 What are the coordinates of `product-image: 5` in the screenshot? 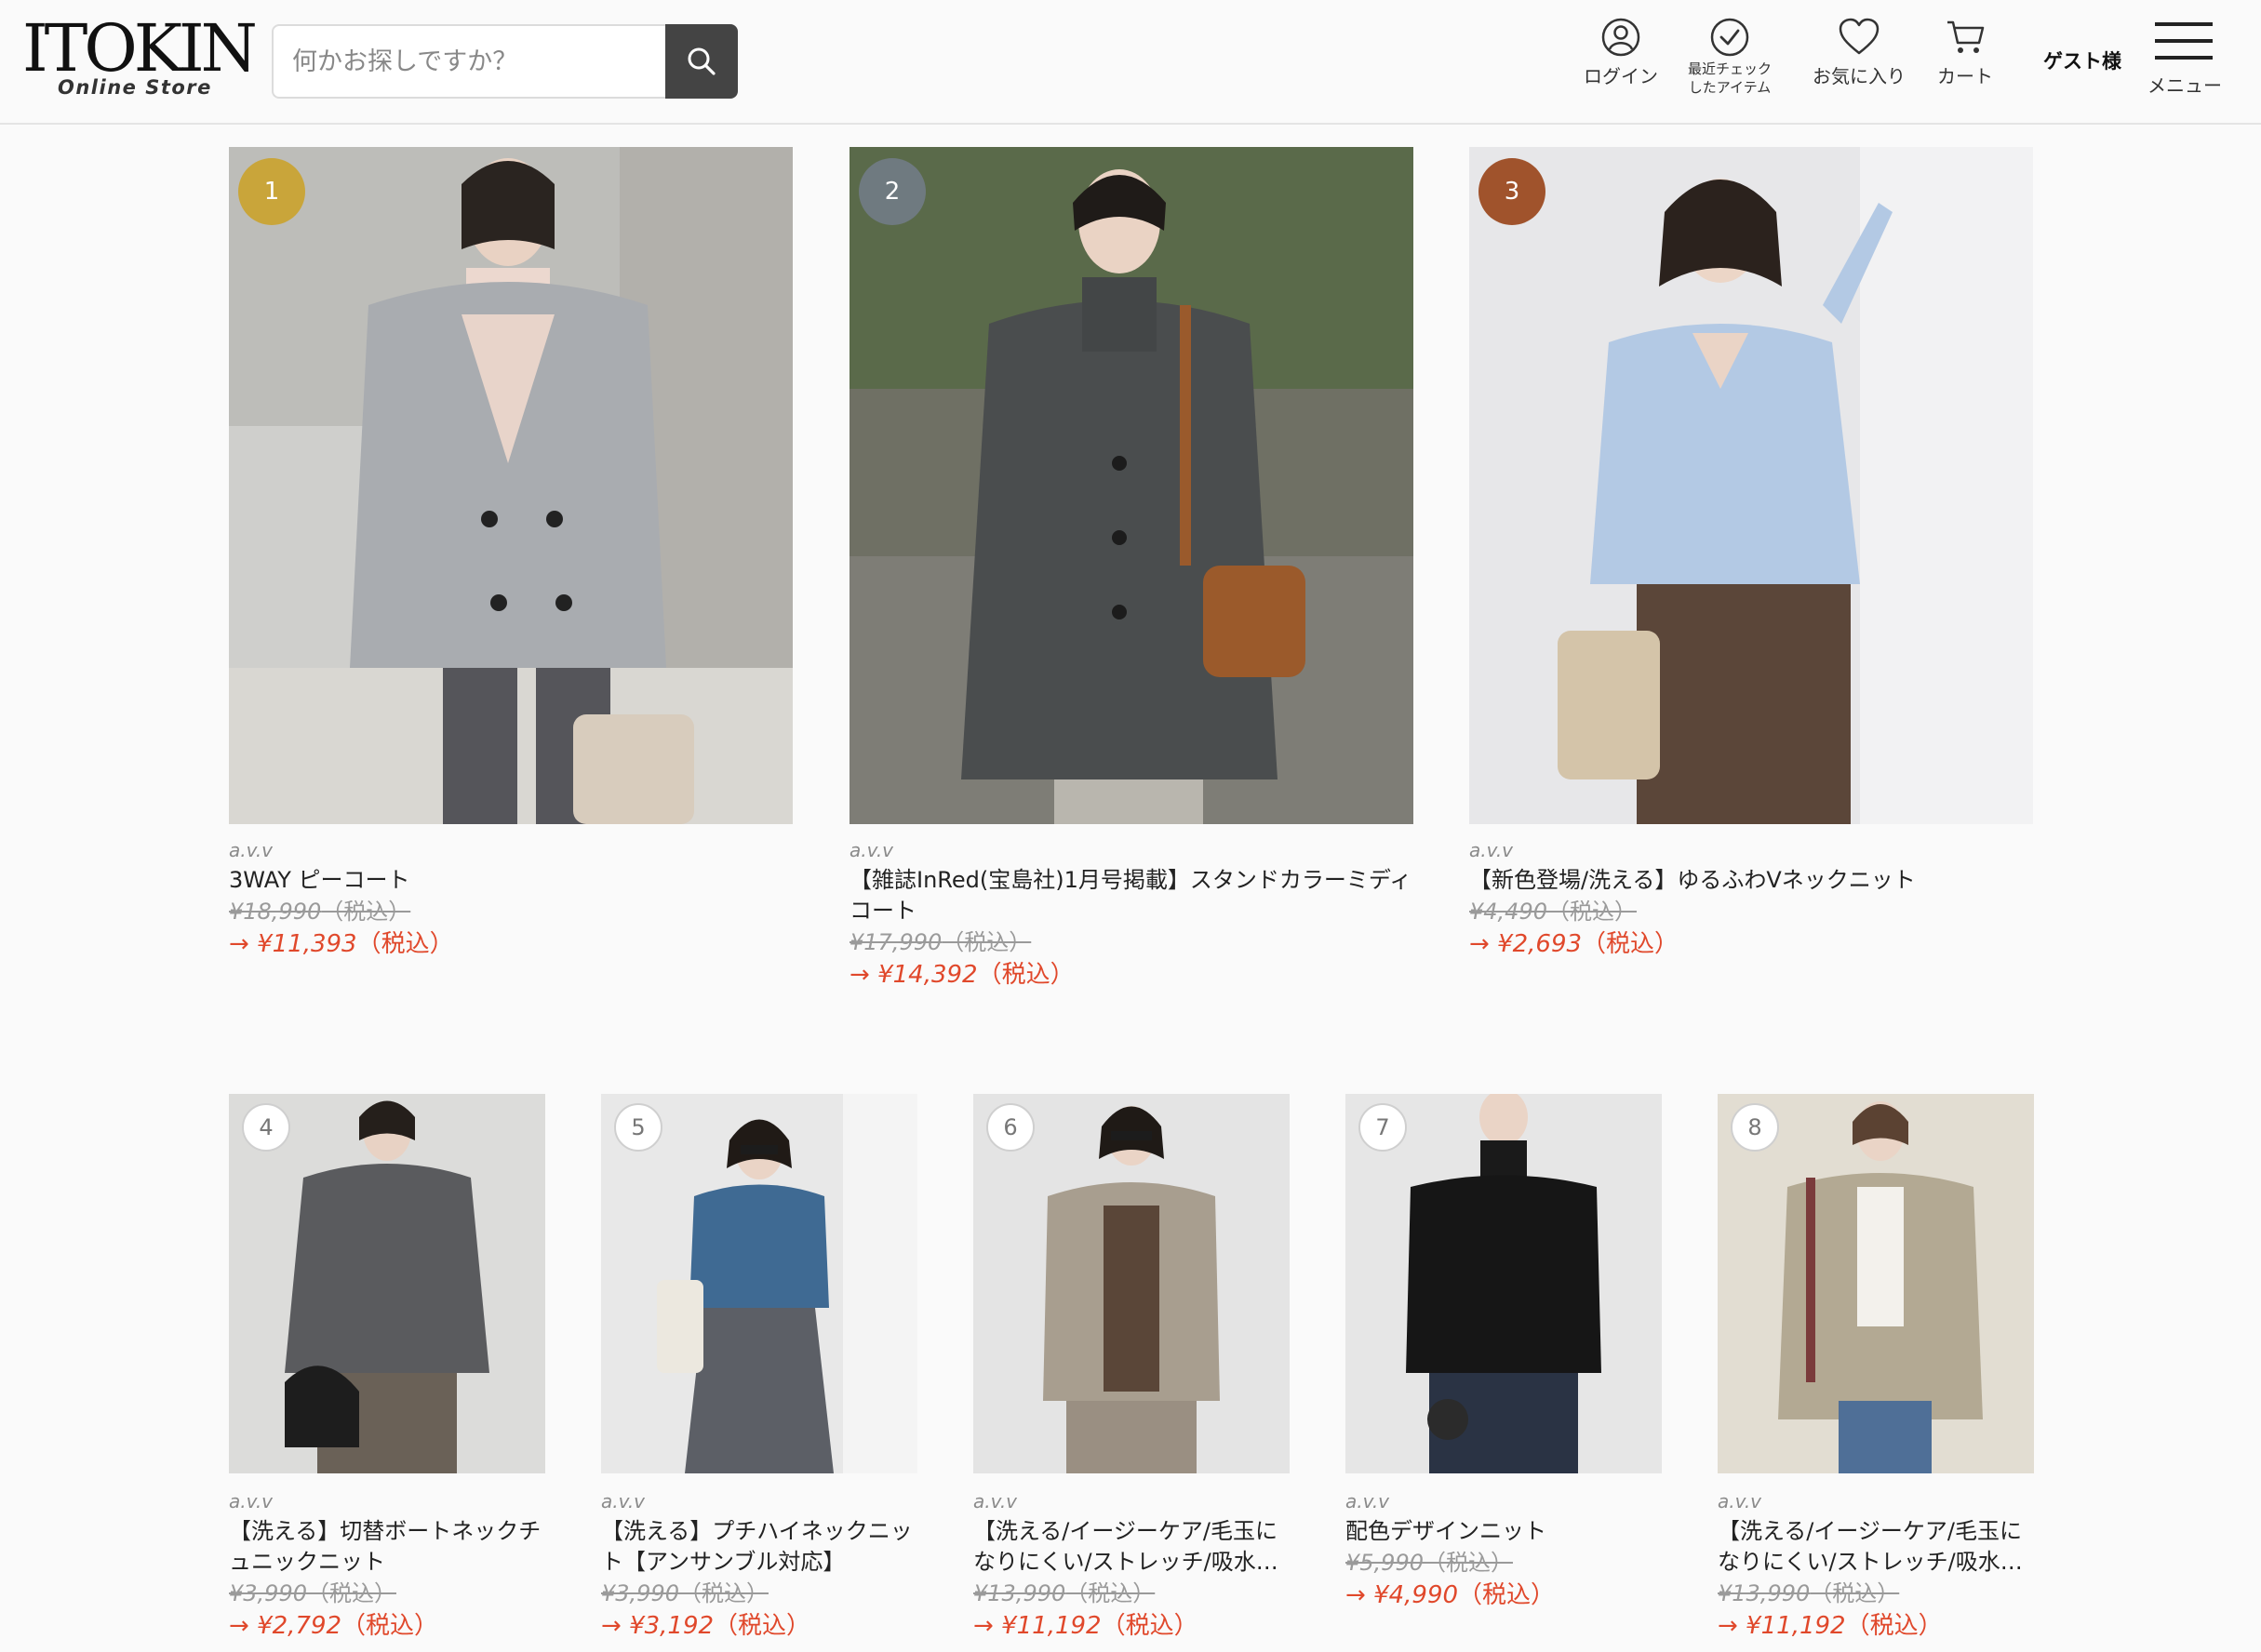 It's located at (759, 1283).